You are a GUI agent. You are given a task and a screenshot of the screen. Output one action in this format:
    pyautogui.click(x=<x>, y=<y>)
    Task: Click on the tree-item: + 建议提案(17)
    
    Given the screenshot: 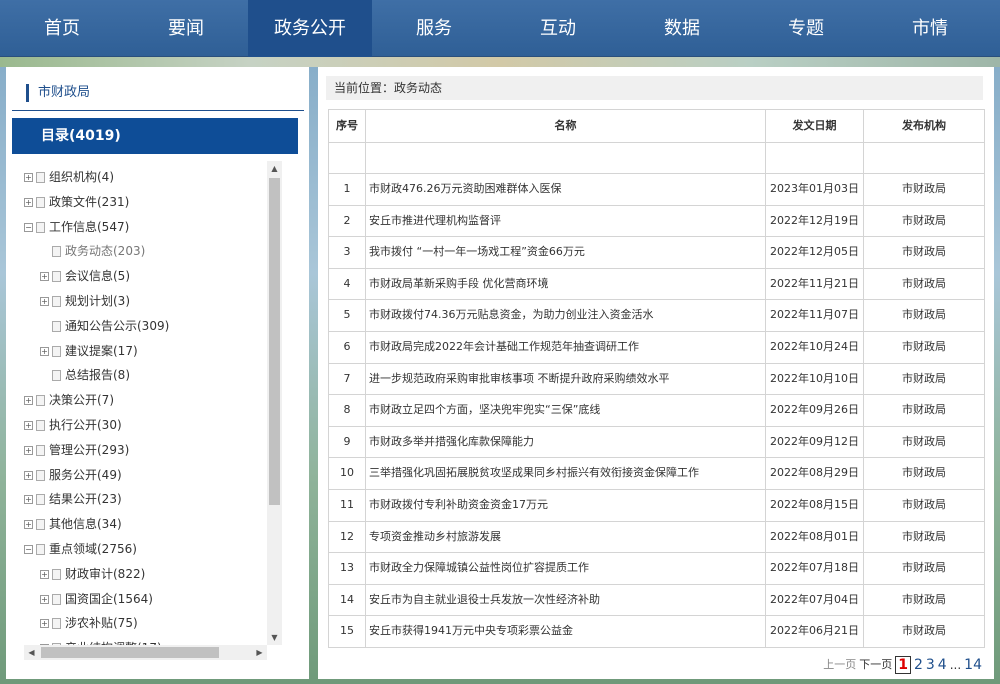 What is the action you would take?
    pyautogui.click(x=89, y=351)
    